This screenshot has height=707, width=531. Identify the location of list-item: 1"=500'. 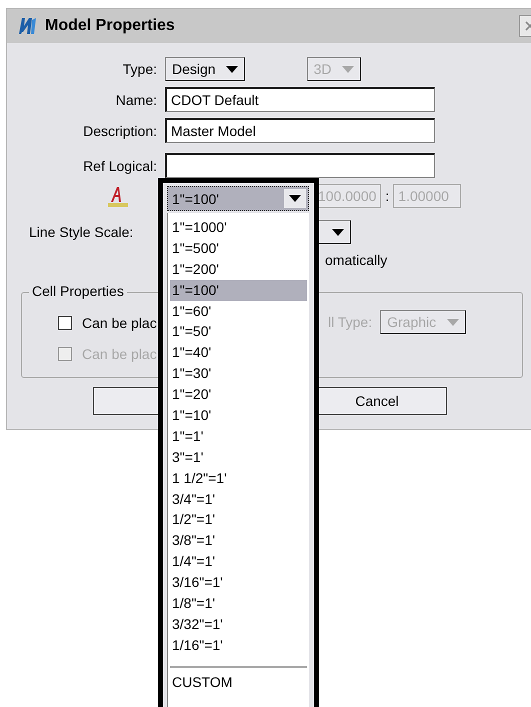
(238, 248).